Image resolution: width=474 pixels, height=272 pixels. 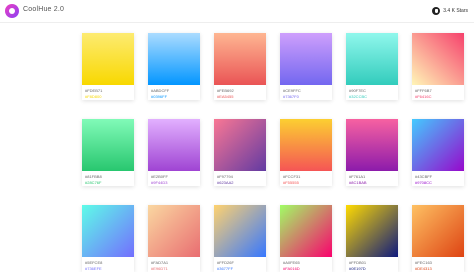 What do you see at coordinates (291, 96) in the screenshot?
I see `color-to-code: #7367F0` at bounding box center [291, 96].